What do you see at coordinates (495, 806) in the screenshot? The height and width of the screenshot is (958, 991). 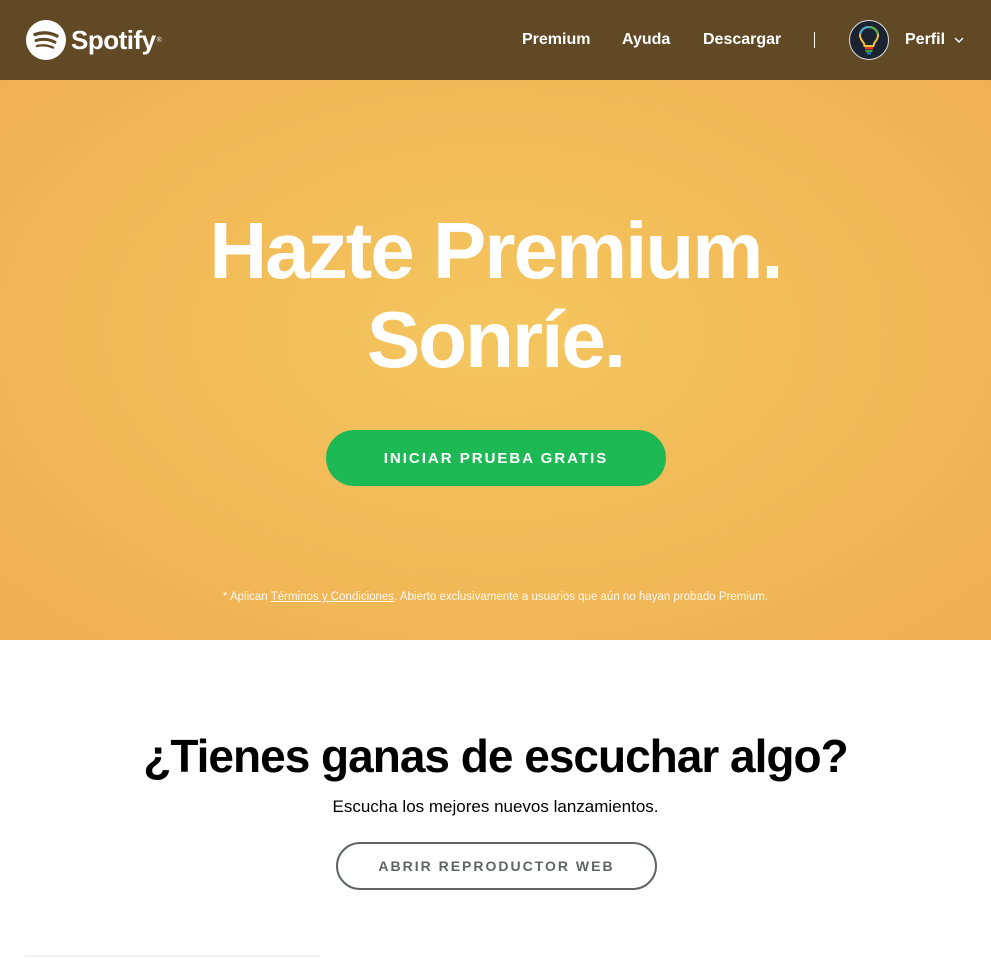 I see `section-subtitle: Escucha los mejores nuevos lanzamientos.` at bounding box center [495, 806].